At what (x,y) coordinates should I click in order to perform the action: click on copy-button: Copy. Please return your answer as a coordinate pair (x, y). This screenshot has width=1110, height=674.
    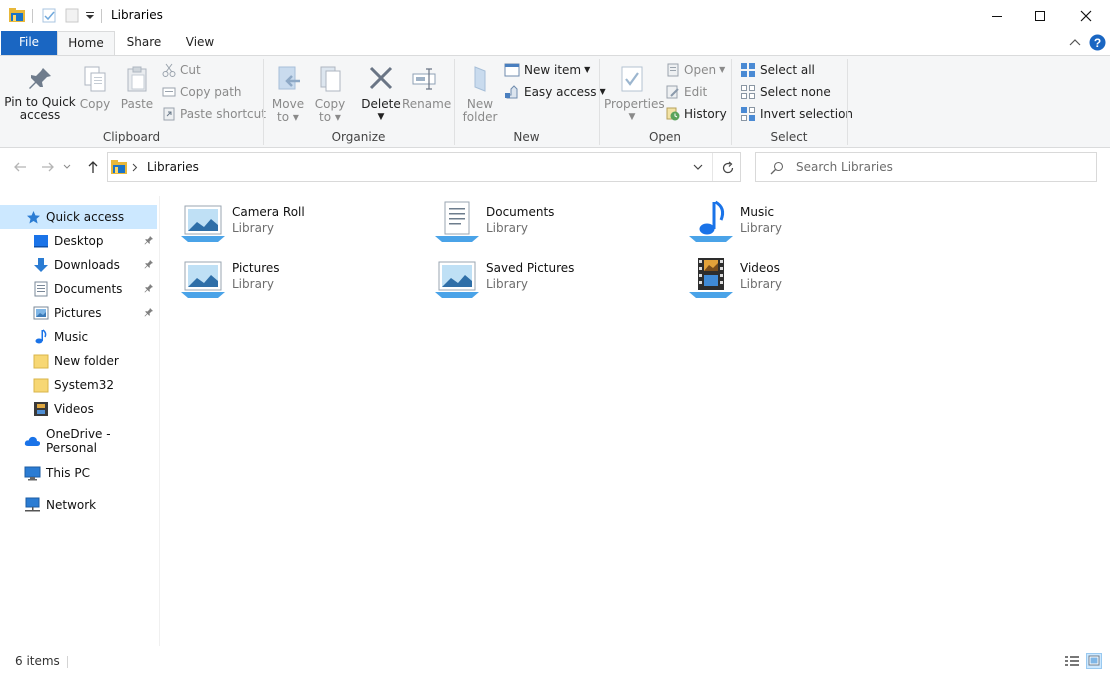
    Looking at the image, I should click on (95, 88).